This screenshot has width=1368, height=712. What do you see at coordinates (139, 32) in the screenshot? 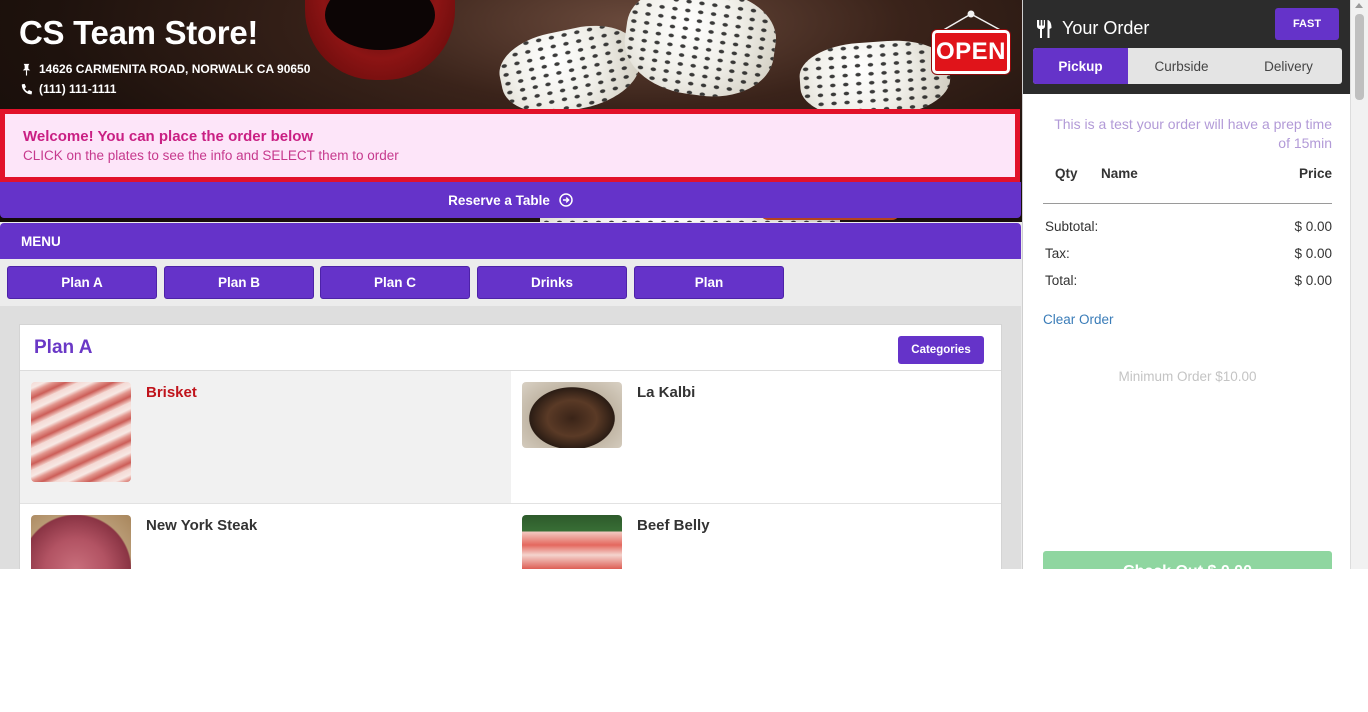
I see `store-title: CS Team Store!` at bounding box center [139, 32].